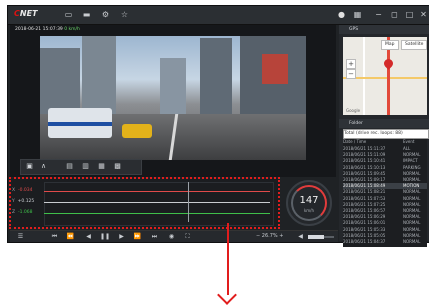 Image resolution: width=429 pixels, height=305 pixels. I want to click on building-left-tall, so click(99, 77).